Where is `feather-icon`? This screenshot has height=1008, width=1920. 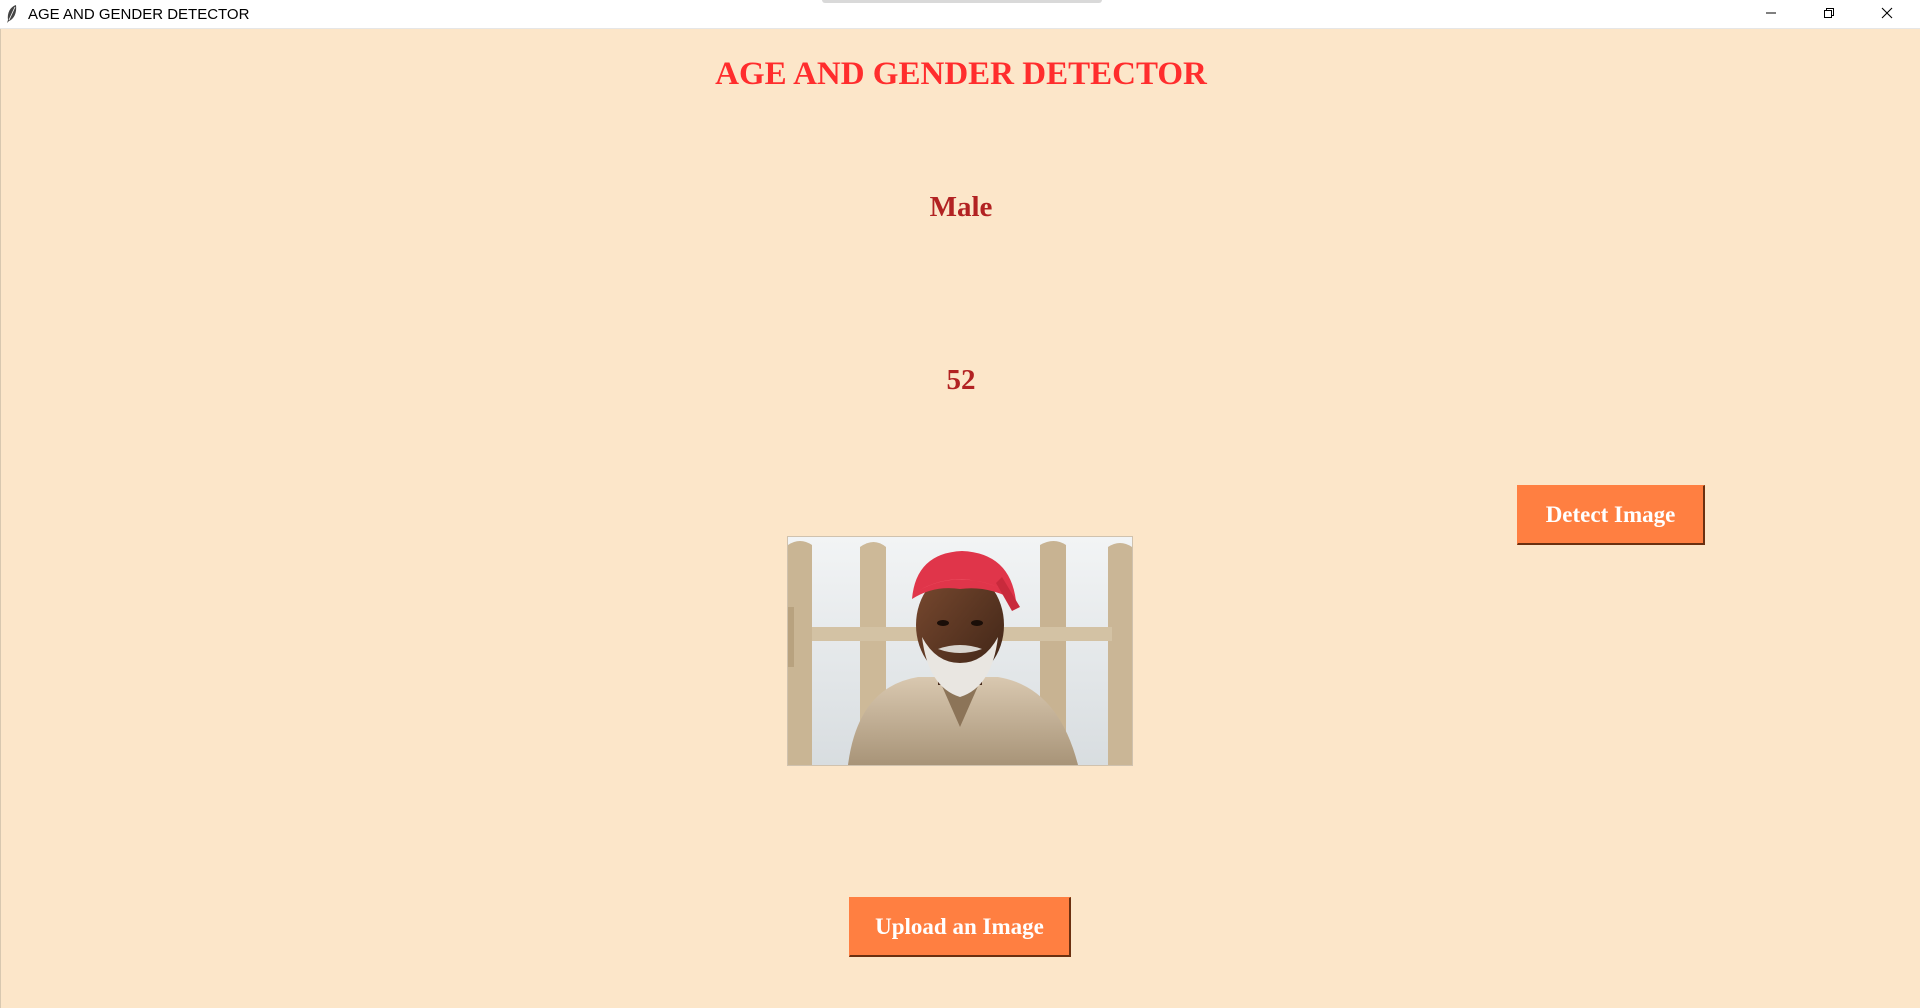
feather-icon is located at coordinates (12, 14).